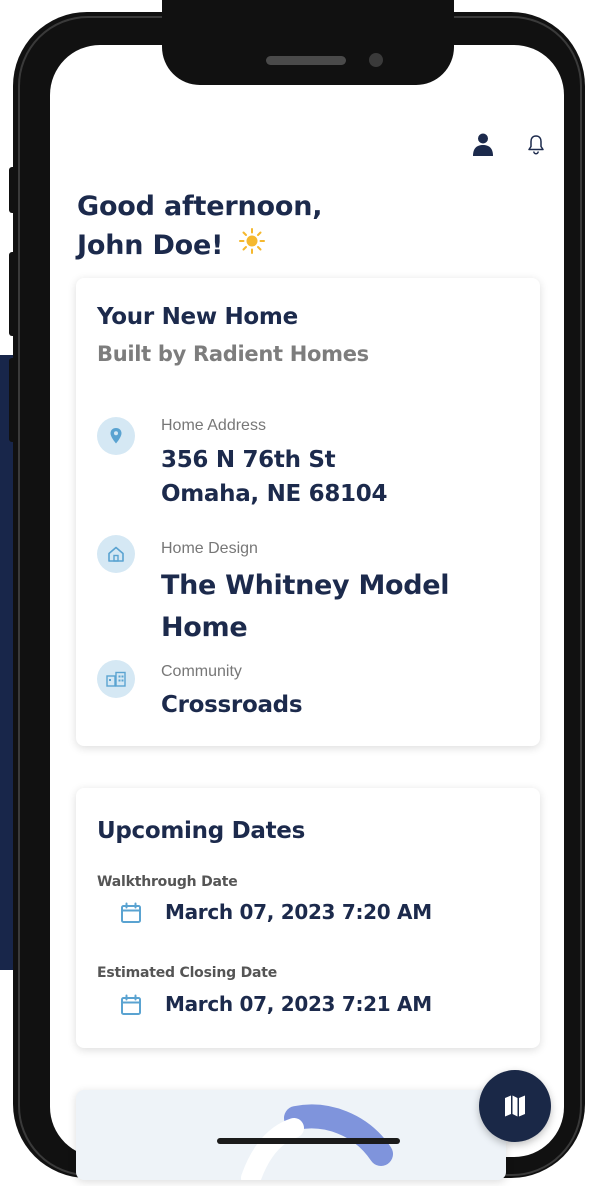  Describe the element at coordinates (376, 60) in the screenshot. I see `phone-camera` at that location.